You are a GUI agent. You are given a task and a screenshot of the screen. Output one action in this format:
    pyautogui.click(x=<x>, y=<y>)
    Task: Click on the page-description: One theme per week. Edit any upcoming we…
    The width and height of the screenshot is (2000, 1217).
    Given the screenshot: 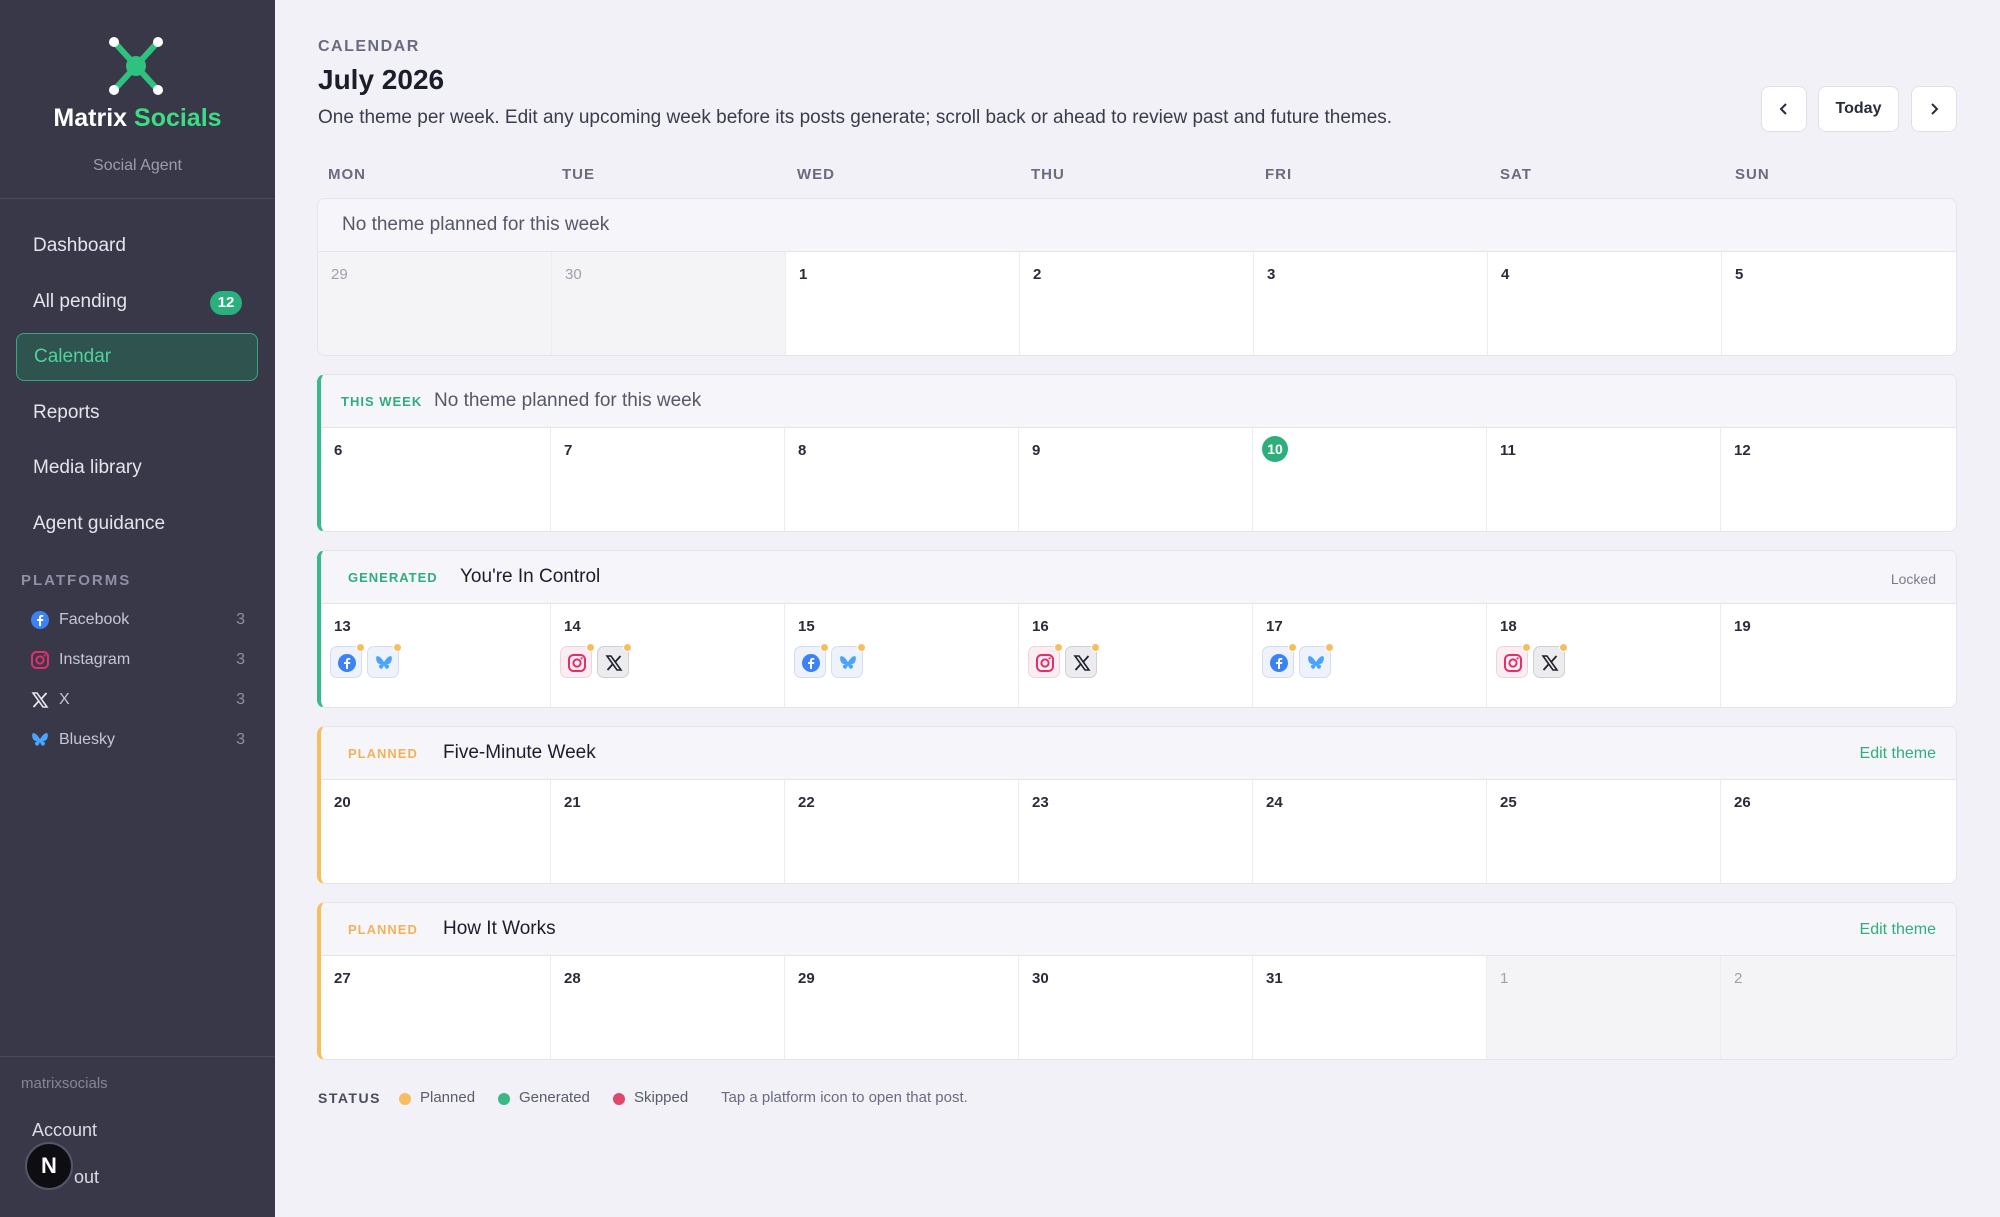 What is the action you would take?
    pyautogui.click(x=855, y=117)
    